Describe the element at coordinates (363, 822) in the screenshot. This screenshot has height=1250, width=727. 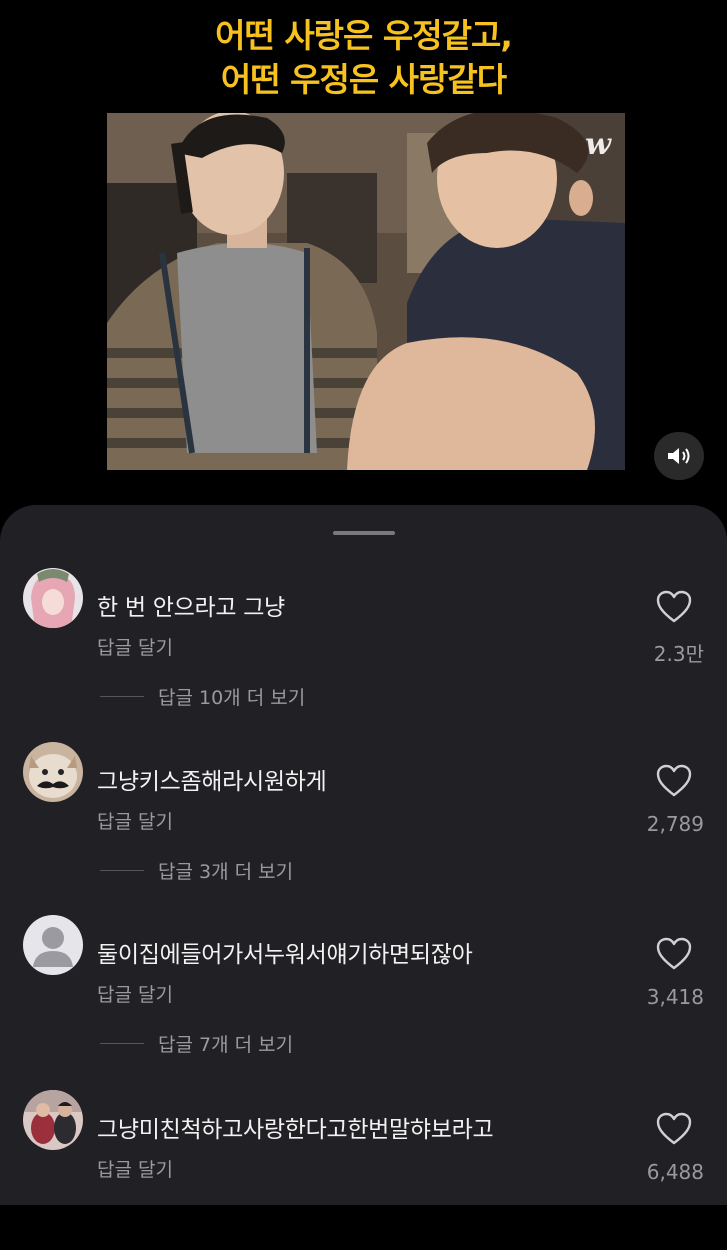
I see `comment-item: 그냥키스좀해라시원하게 답글 달기 답글 3개 더 보기 2,789` at that location.